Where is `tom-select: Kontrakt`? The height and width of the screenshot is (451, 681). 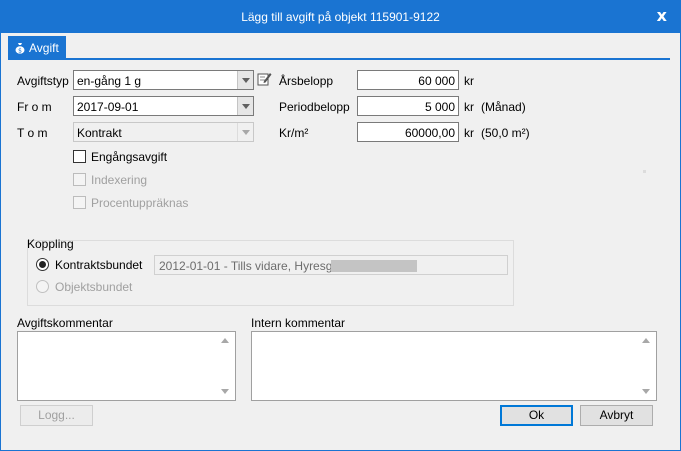 tom-select: Kontrakt is located at coordinates (163, 132).